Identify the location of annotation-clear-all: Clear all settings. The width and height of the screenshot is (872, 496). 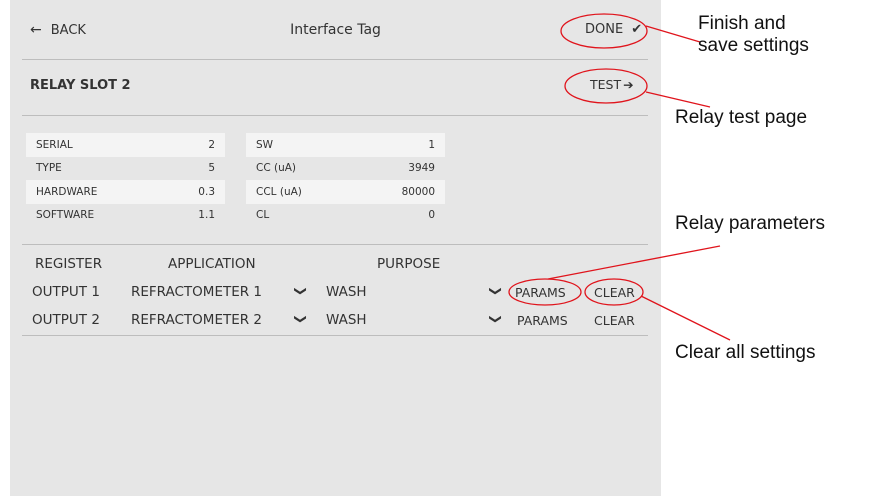
(745, 352).